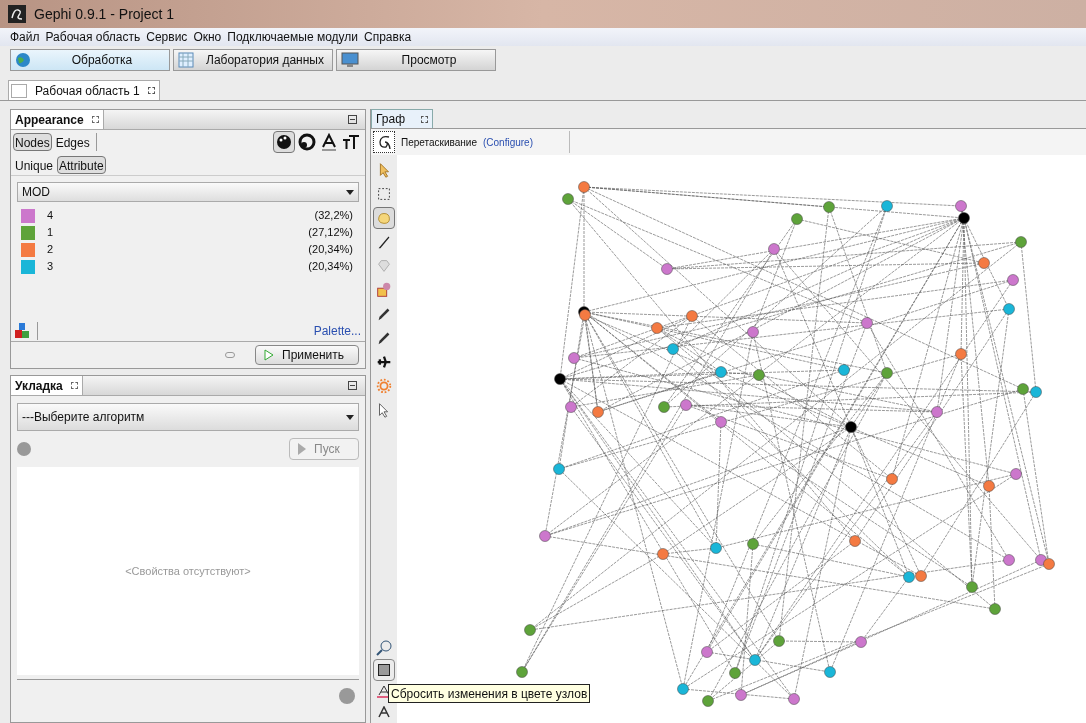  What do you see at coordinates (507, 142) in the screenshot?
I see `configure-link: (Configure)` at bounding box center [507, 142].